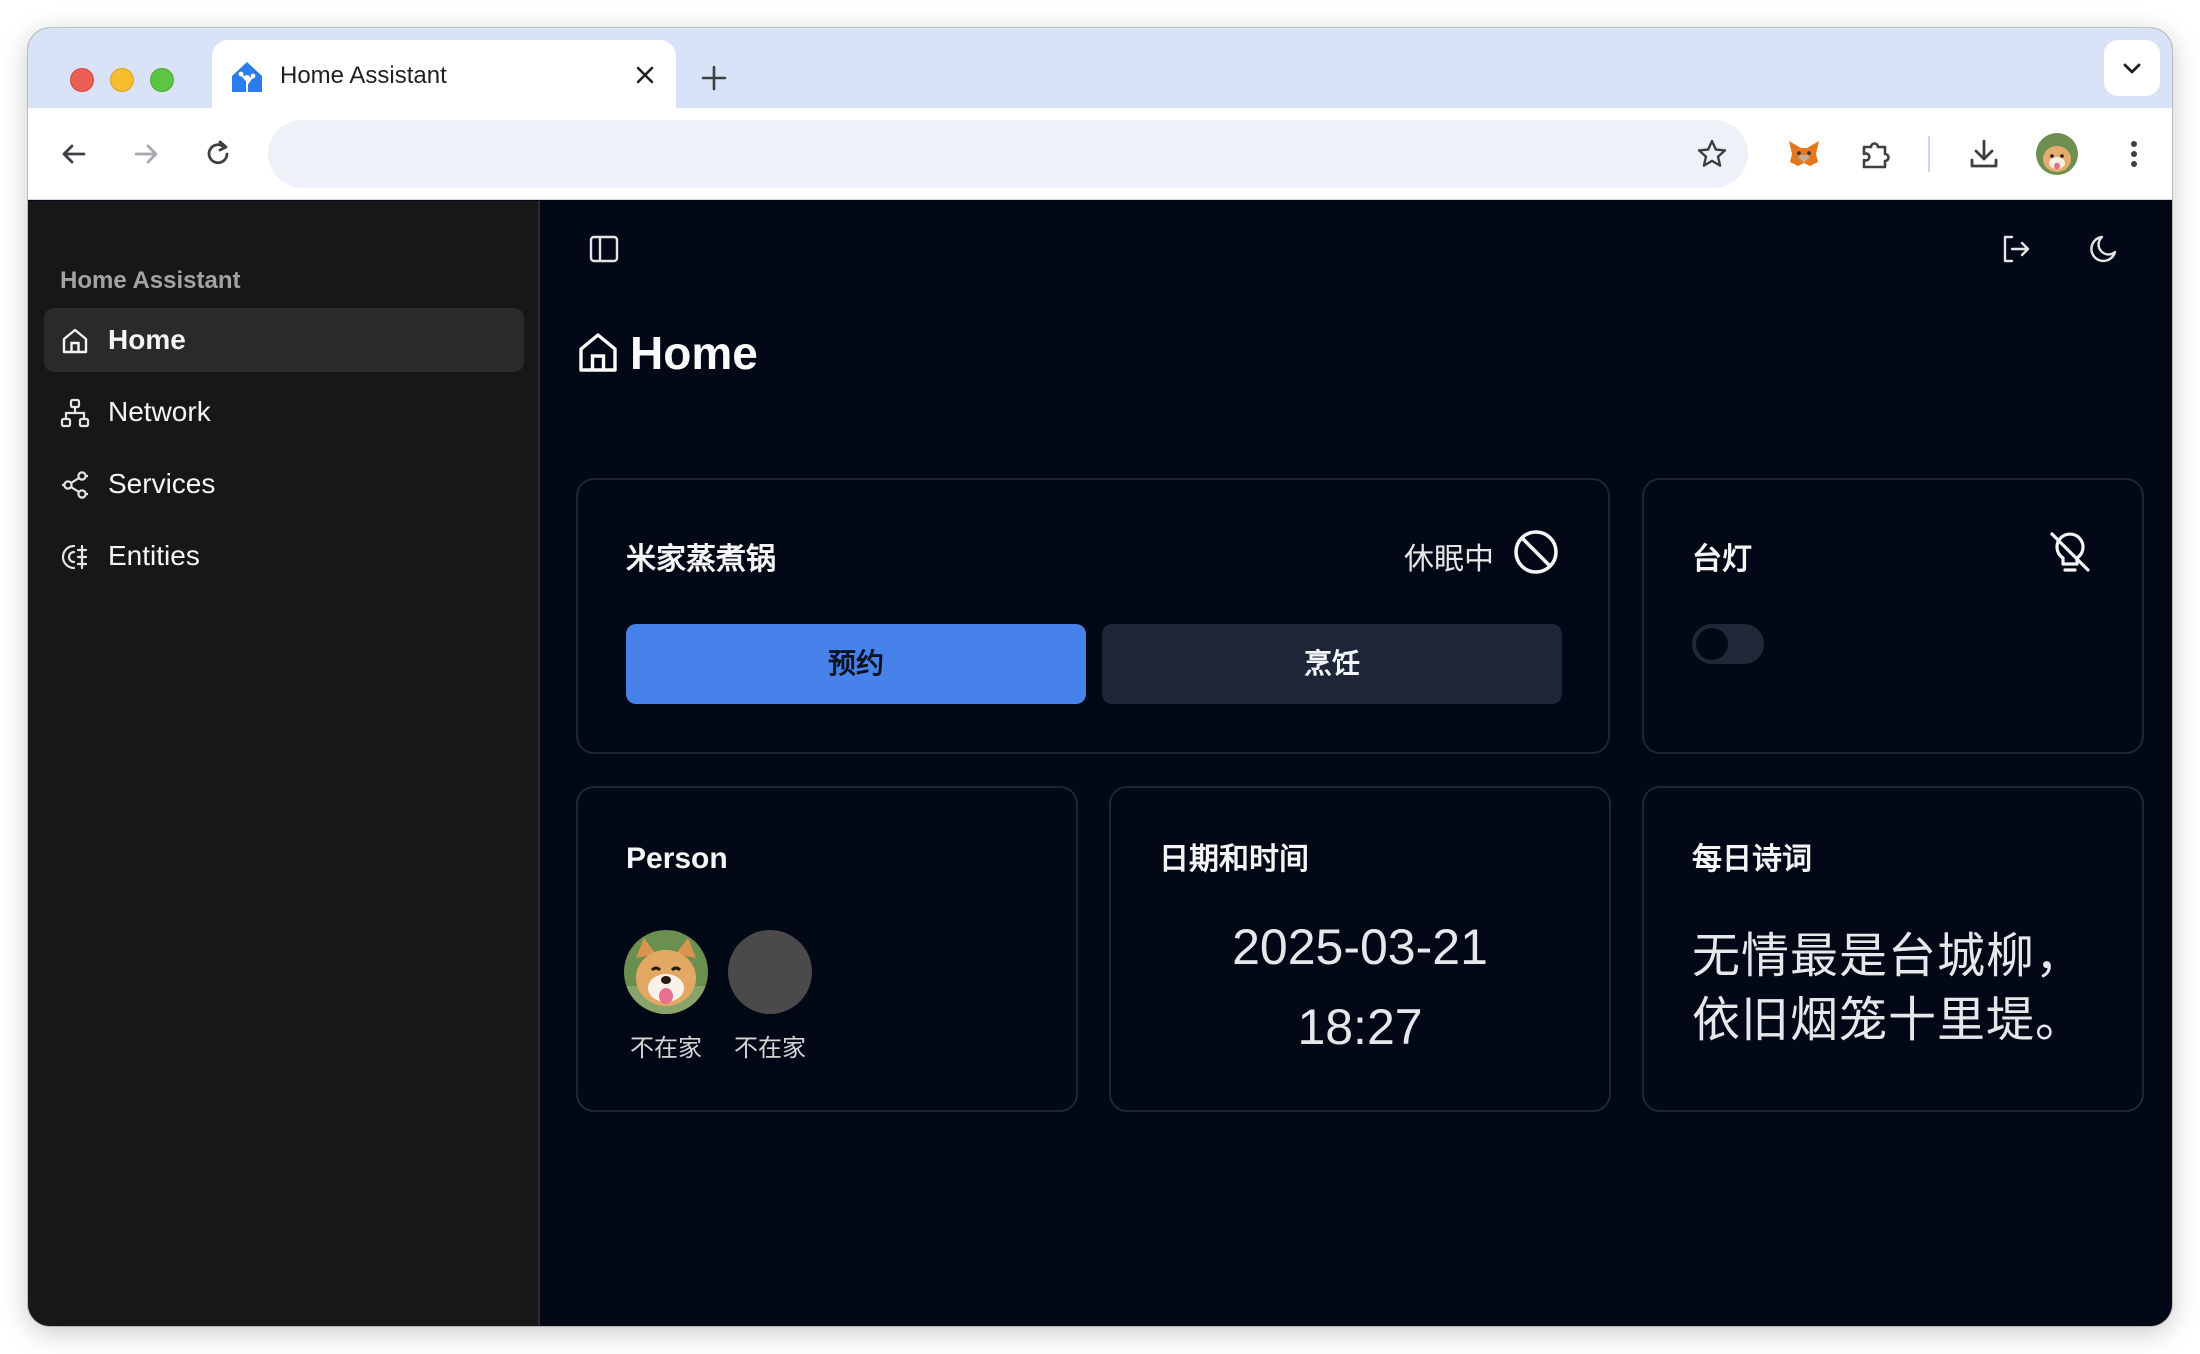 Image resolution: width=2200 pixels, height=1354 pixels. What do you see at coordinates (1893, 616) in the screenshot?
I see `lamp-card: 台灯` at bounding box center [1893, 616].